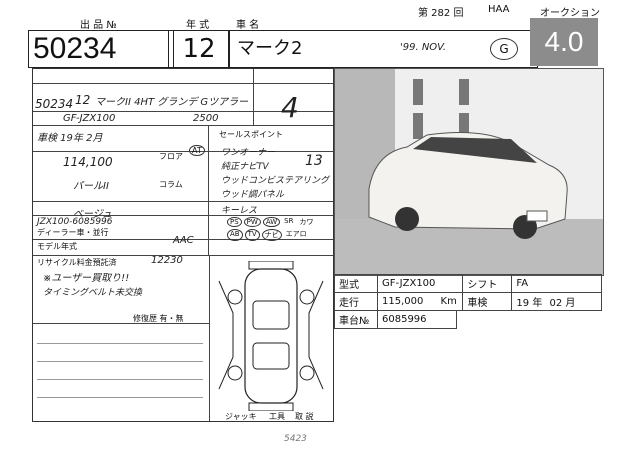  I want to click on option-pw: PW, so click(252, 222).